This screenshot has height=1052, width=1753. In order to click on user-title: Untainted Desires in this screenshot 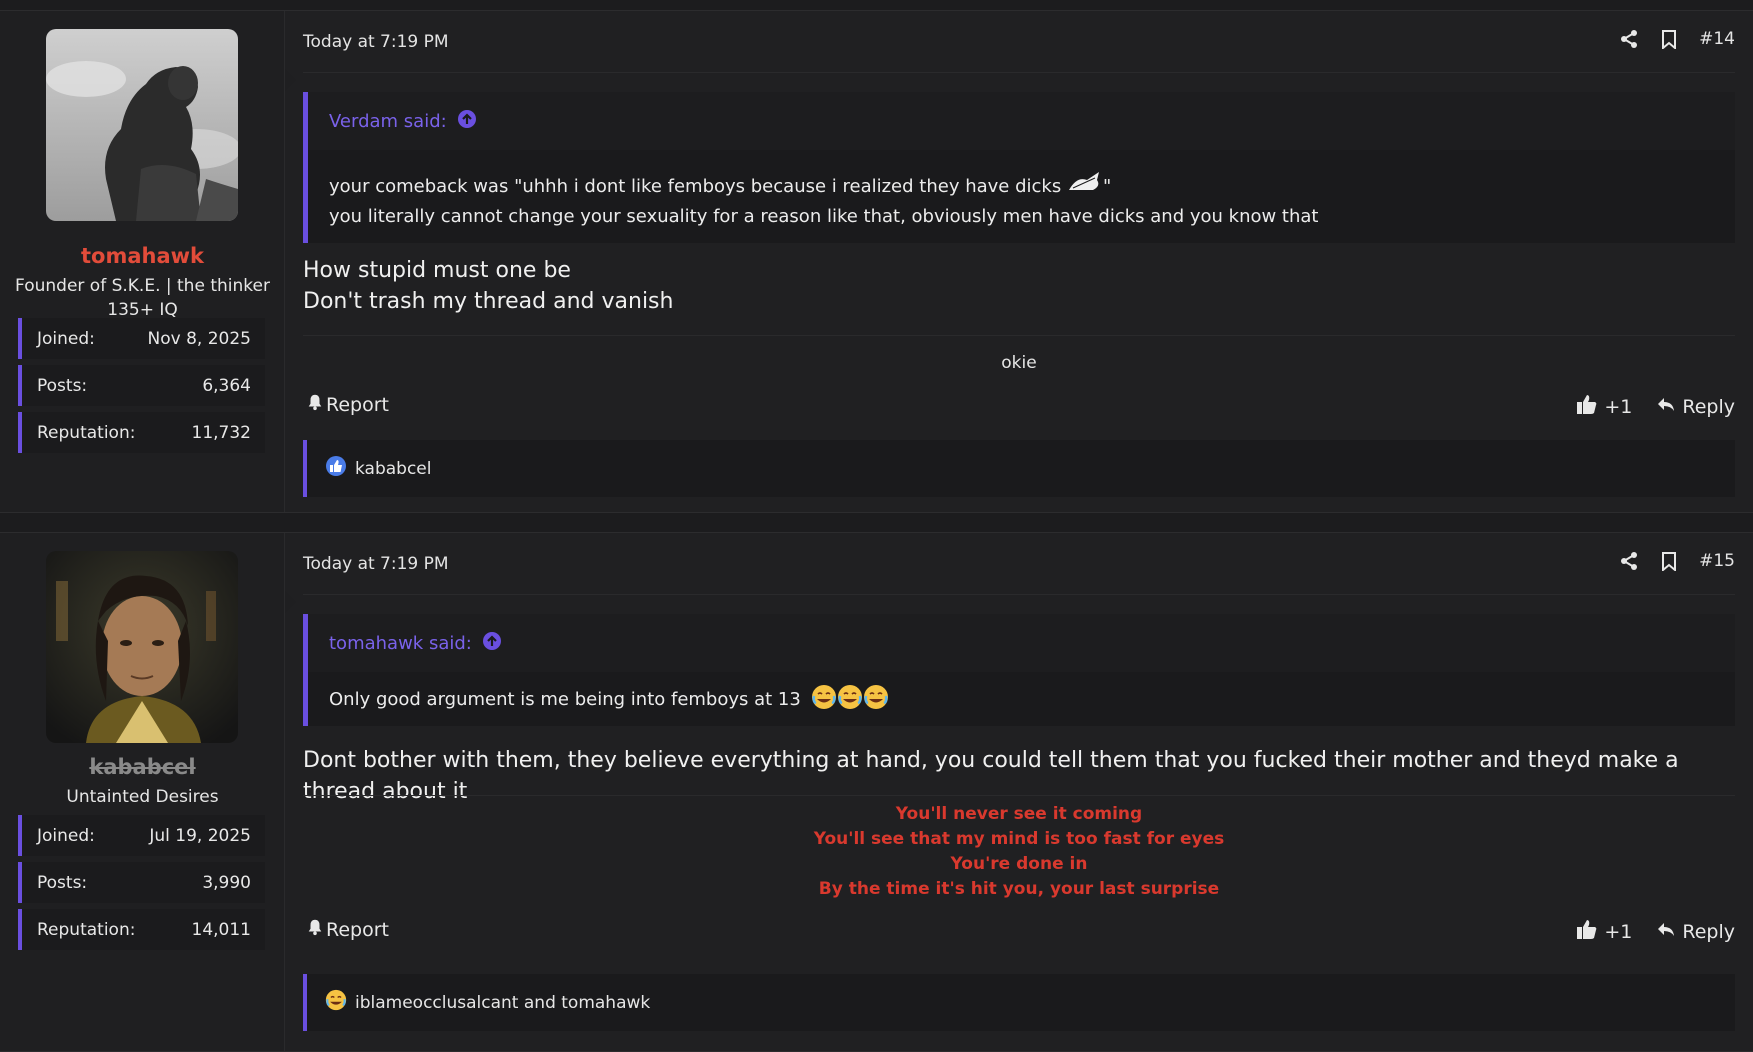, I will do `click(142, 797)`.